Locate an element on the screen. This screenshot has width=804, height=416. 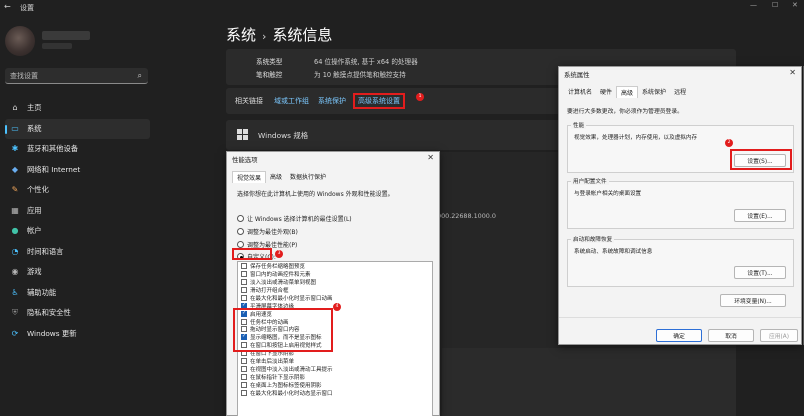
visual-effect-checkbox: 在最大化和最小化时动态显示窗口 is located at coordinates (335, 393).